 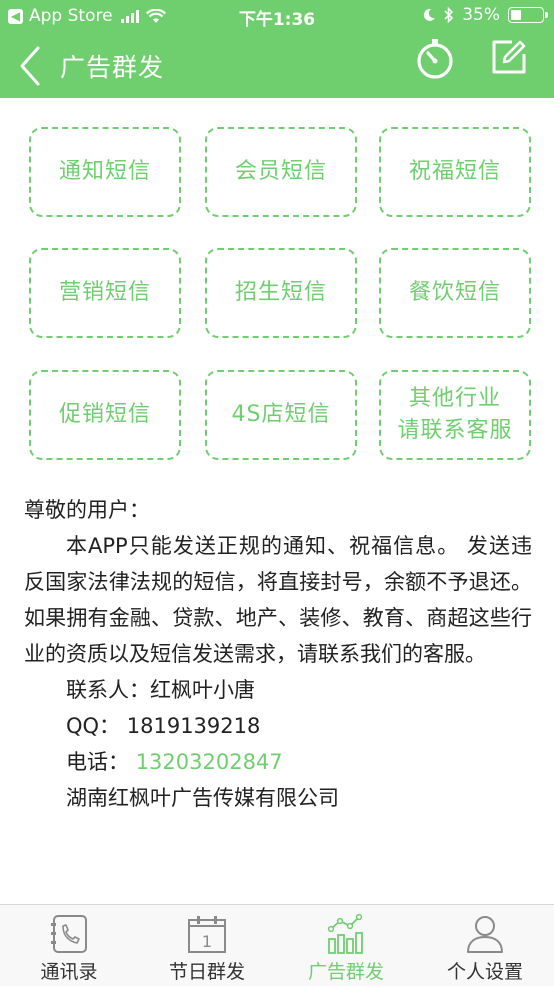 I want to click on category-label: 祝福短信, so click(x=454, y=171).